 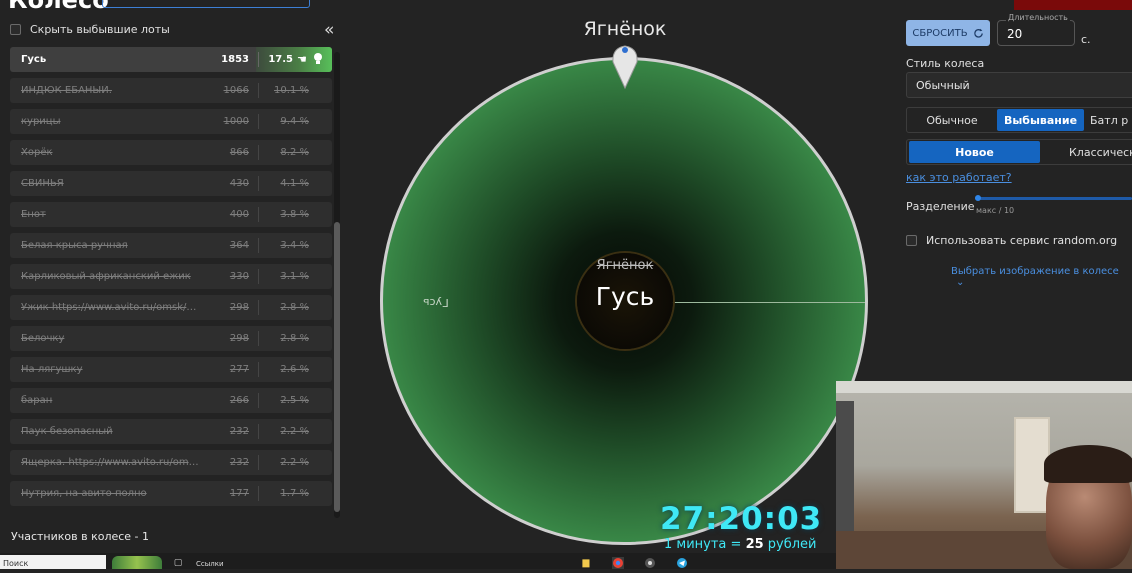 I want to click on wheel-style-label: Стиль колеса, so click(x=945, y=63).